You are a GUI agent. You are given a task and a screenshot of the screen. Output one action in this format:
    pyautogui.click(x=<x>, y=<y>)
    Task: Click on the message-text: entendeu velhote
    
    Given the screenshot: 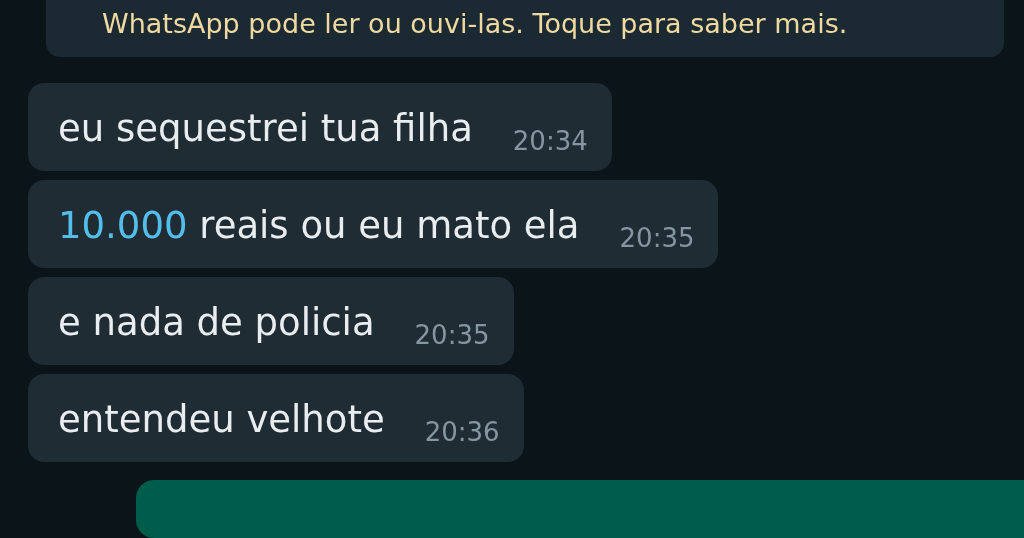 What is the action you would take?
    pyautogui.click(x=221, y=419)
    